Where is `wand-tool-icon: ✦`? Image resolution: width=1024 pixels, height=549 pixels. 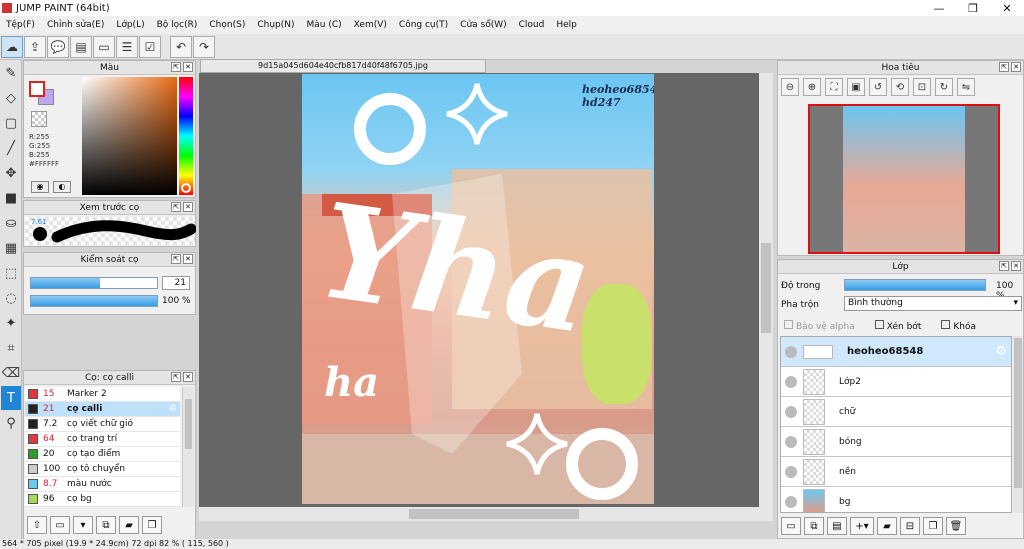 wand-tool-icon: ✦ is located at coordinates (11, 323).